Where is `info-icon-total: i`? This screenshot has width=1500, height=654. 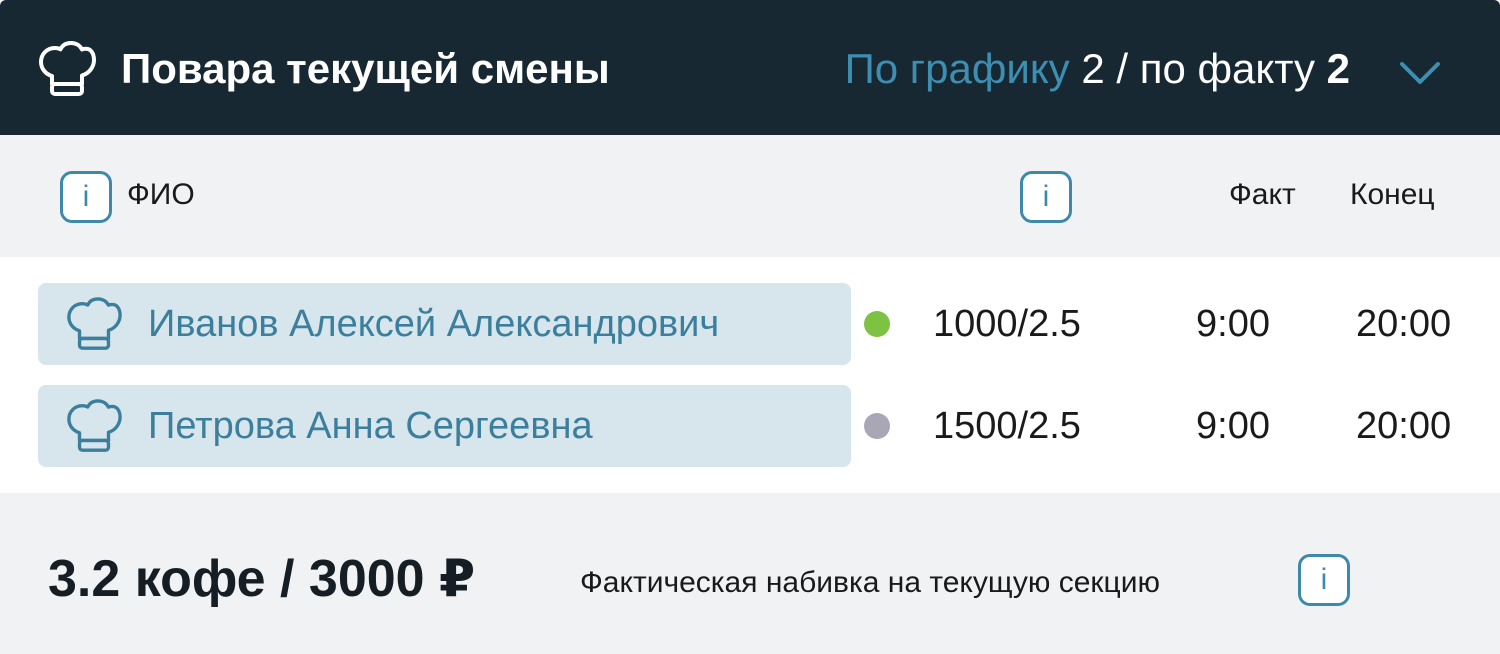 info-icon-total: i is located at coordinates (1324, 580).